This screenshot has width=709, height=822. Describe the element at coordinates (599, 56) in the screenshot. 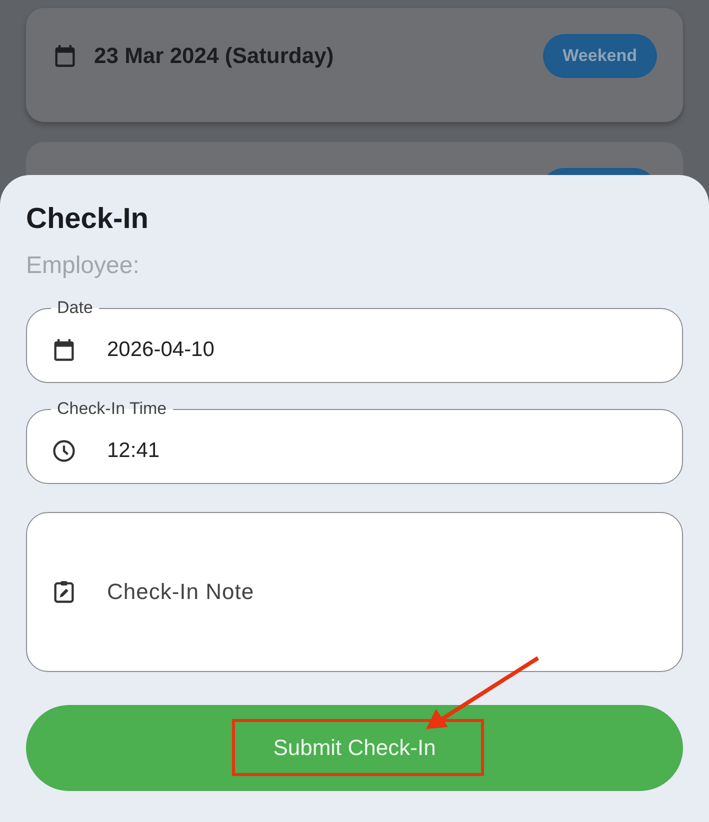

I see `weekend-badge: Weekend` at that location.